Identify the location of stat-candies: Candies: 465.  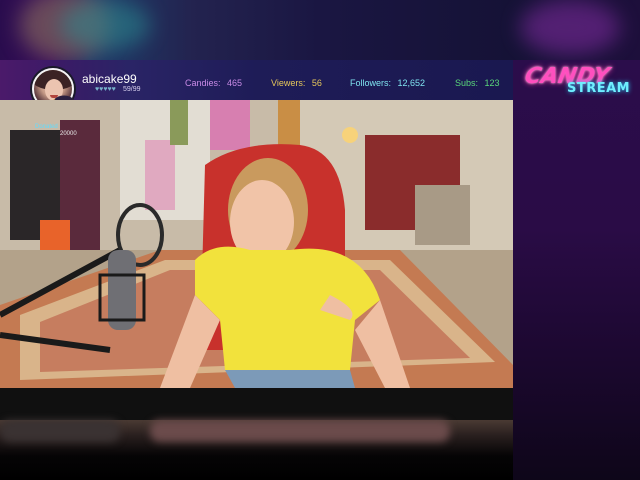
(213, 83).